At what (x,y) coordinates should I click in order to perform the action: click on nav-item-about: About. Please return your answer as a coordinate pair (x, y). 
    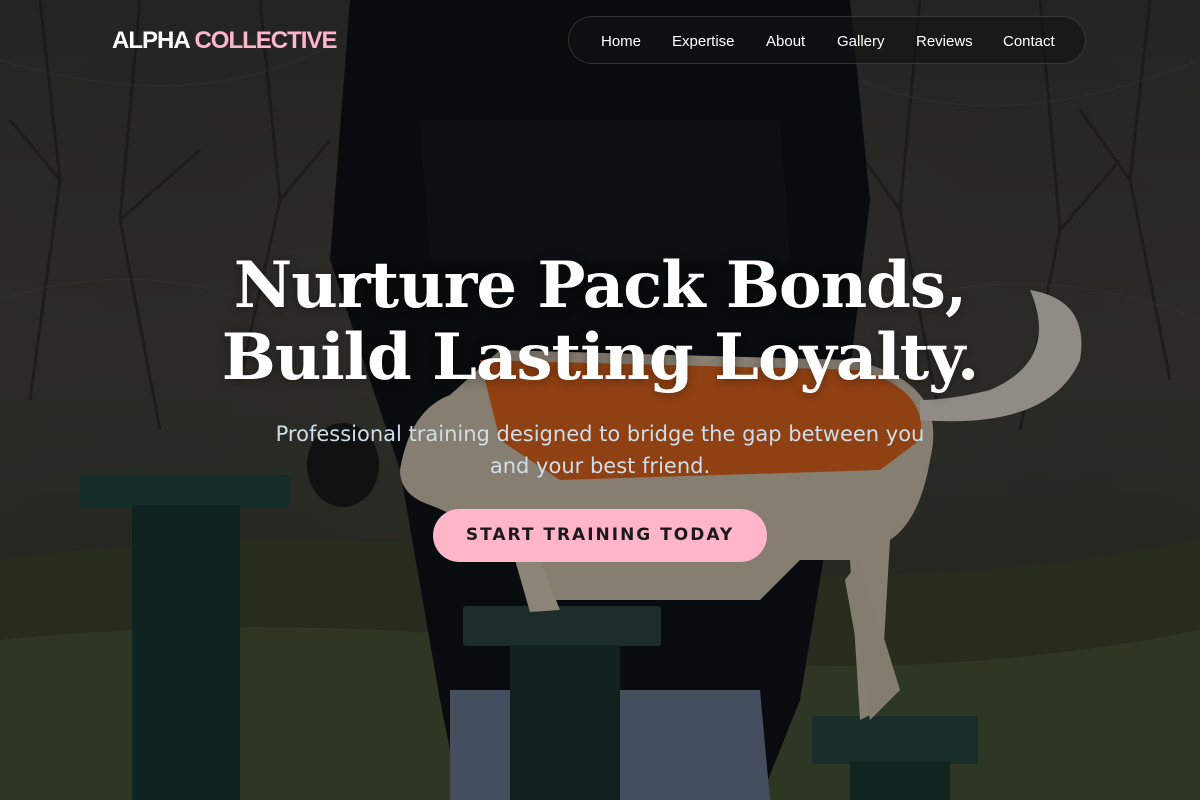
    Looking at the image, I should click on (785, 42).